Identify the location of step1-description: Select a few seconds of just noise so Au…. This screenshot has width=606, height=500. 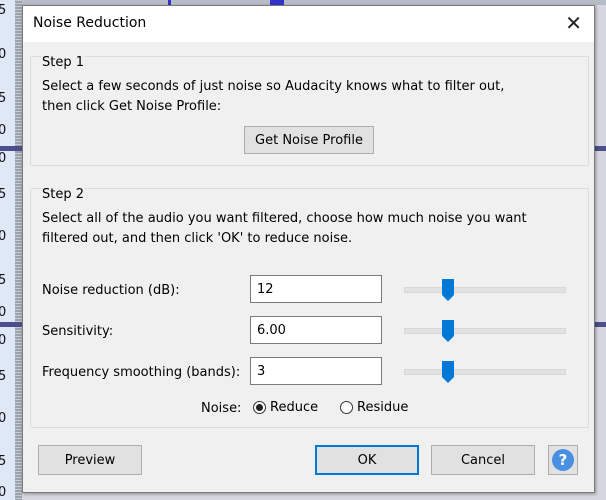
(273, 96).